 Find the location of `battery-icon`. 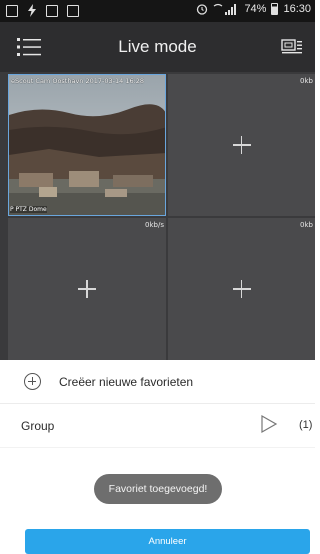

battery-icon is located at coordinates (275, 9).